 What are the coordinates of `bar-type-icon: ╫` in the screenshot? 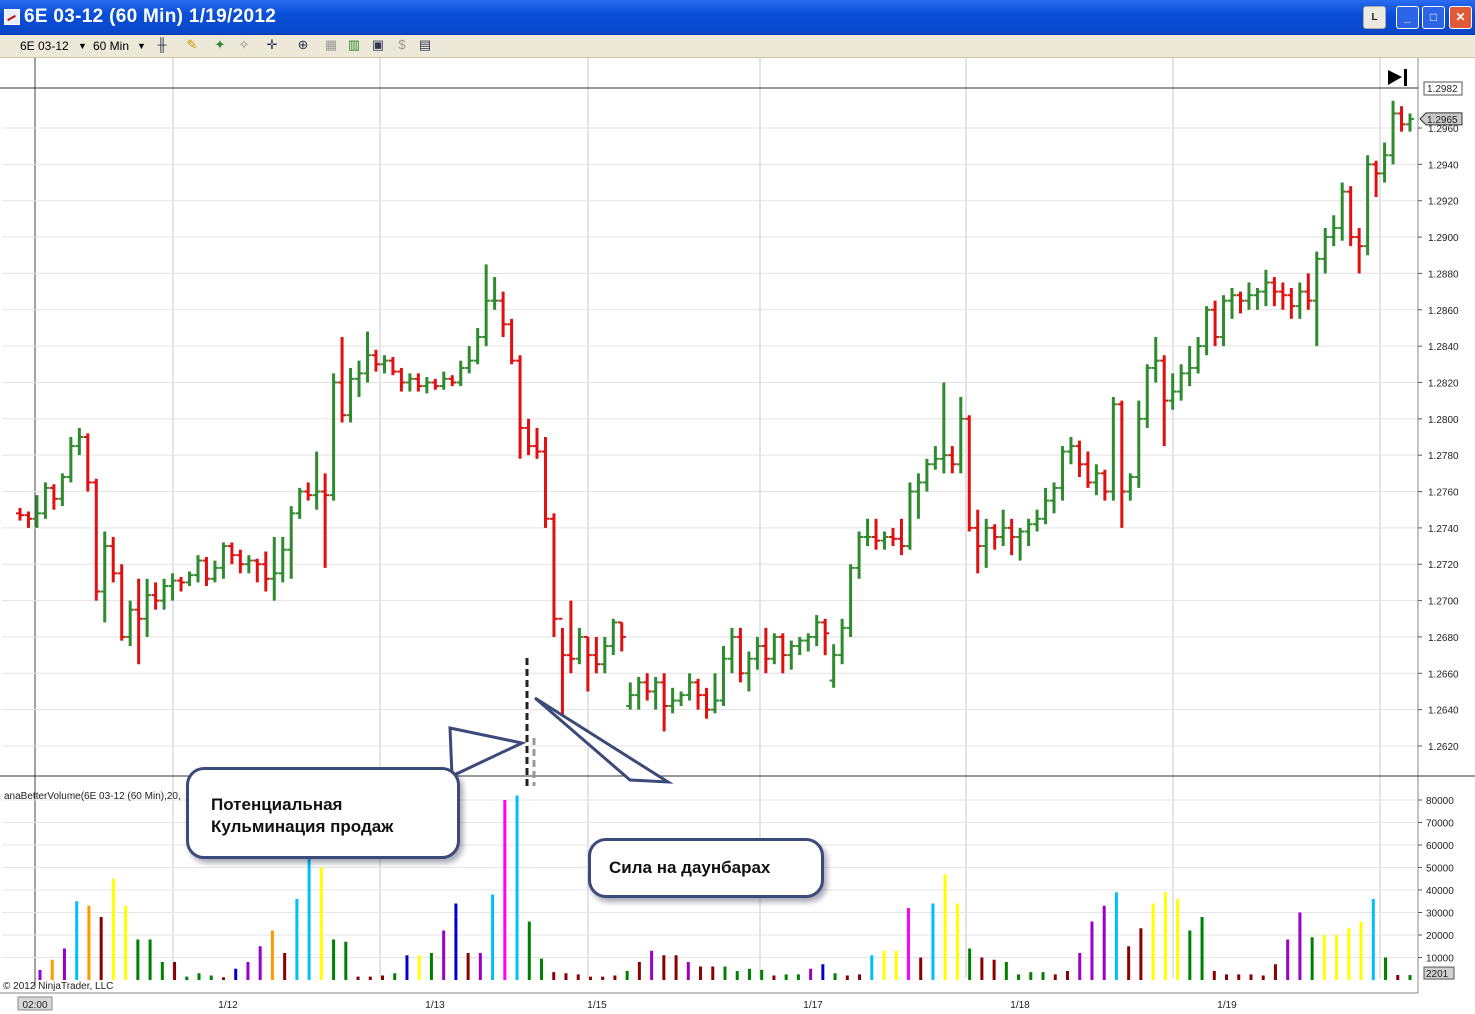 It's located at (162, 45).